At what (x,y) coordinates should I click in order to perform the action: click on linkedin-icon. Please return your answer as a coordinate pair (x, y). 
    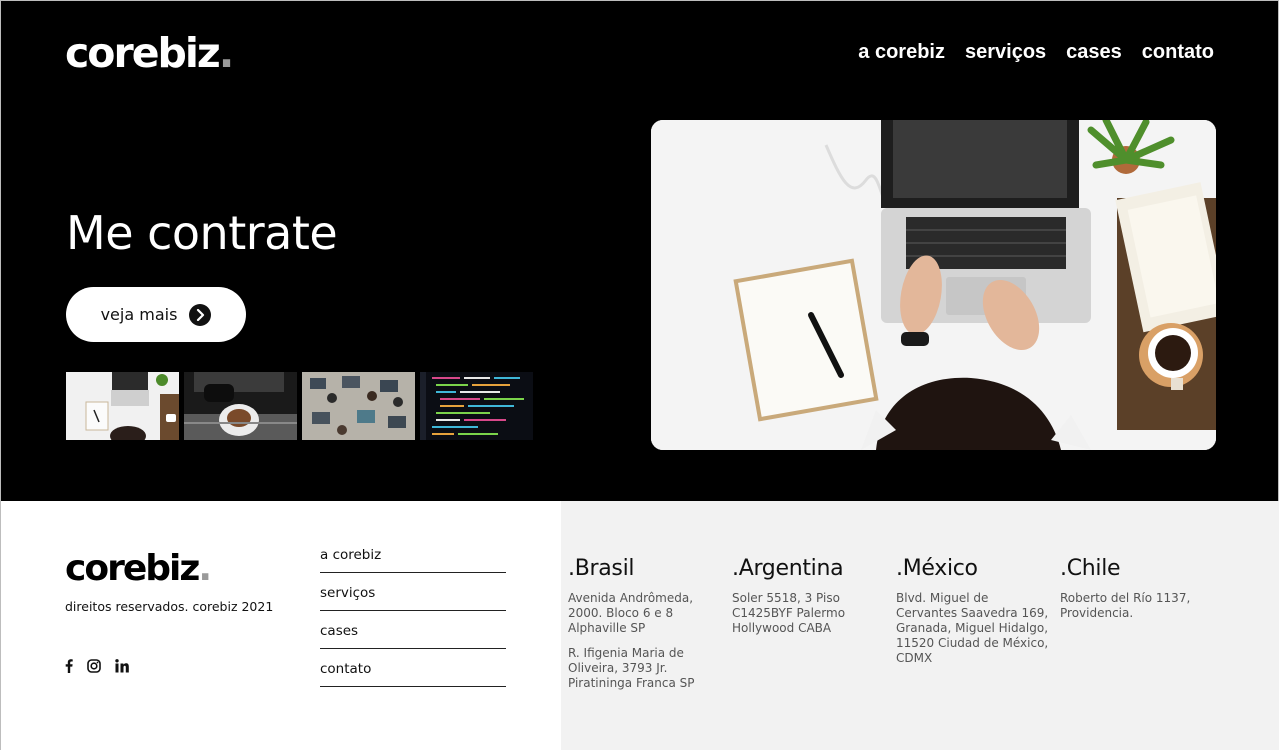
    Looking at the image, I should click on (122, 668).